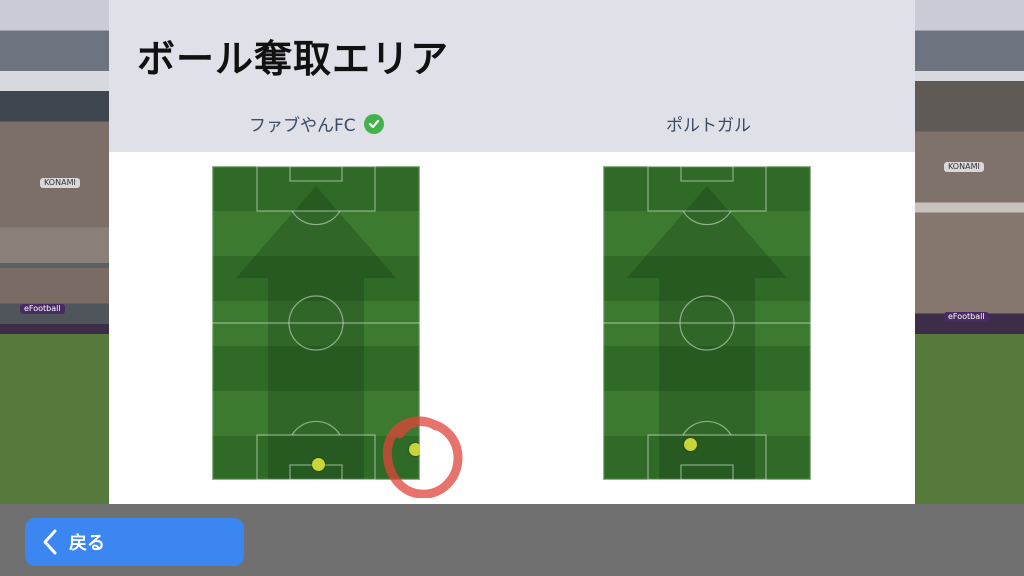  Describe the element at coordinates (966, 317) in the screenshot. I see `adboard-right: eFootball` at that location.